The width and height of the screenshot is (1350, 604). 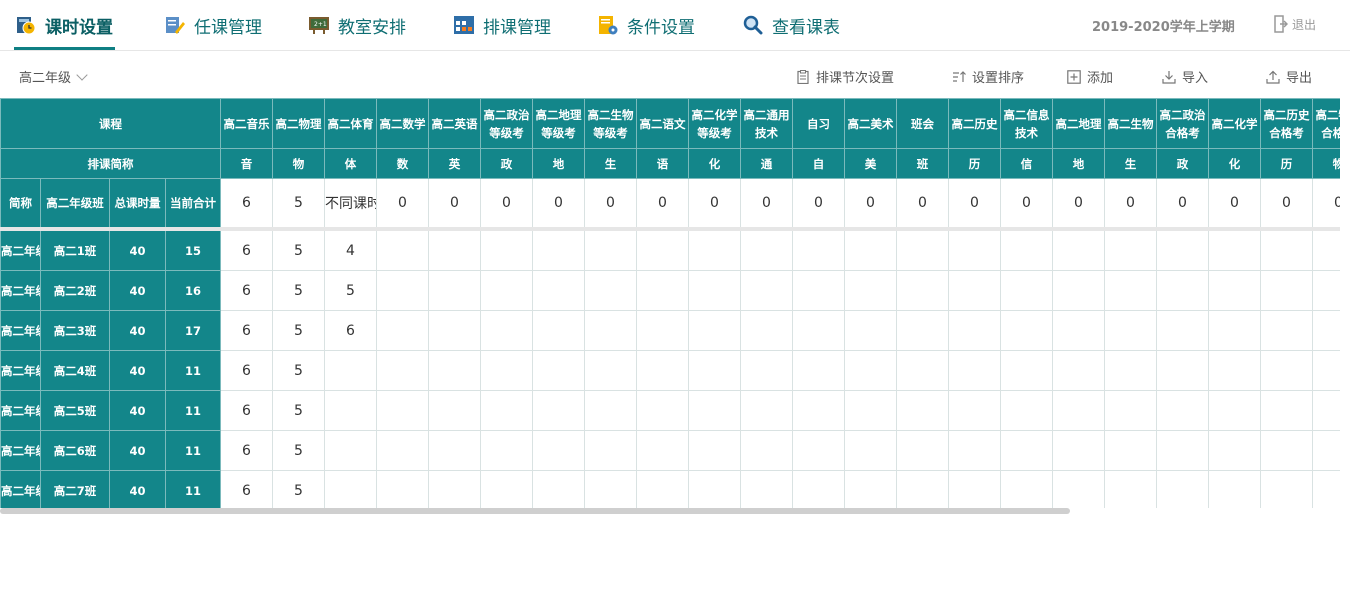 I want to click on course-name-cell: 高二地理等级考, so click(x=558, y=123).